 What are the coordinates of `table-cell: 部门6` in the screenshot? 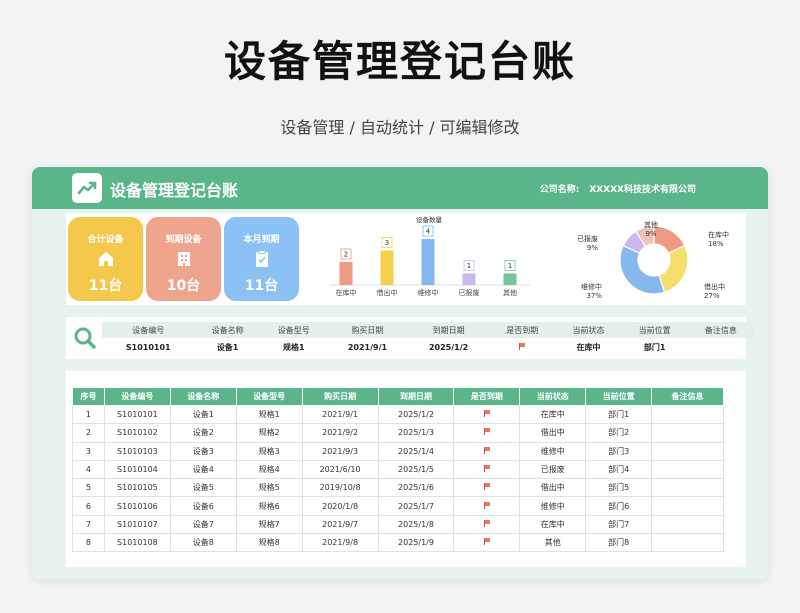 It's located at (619, 506).